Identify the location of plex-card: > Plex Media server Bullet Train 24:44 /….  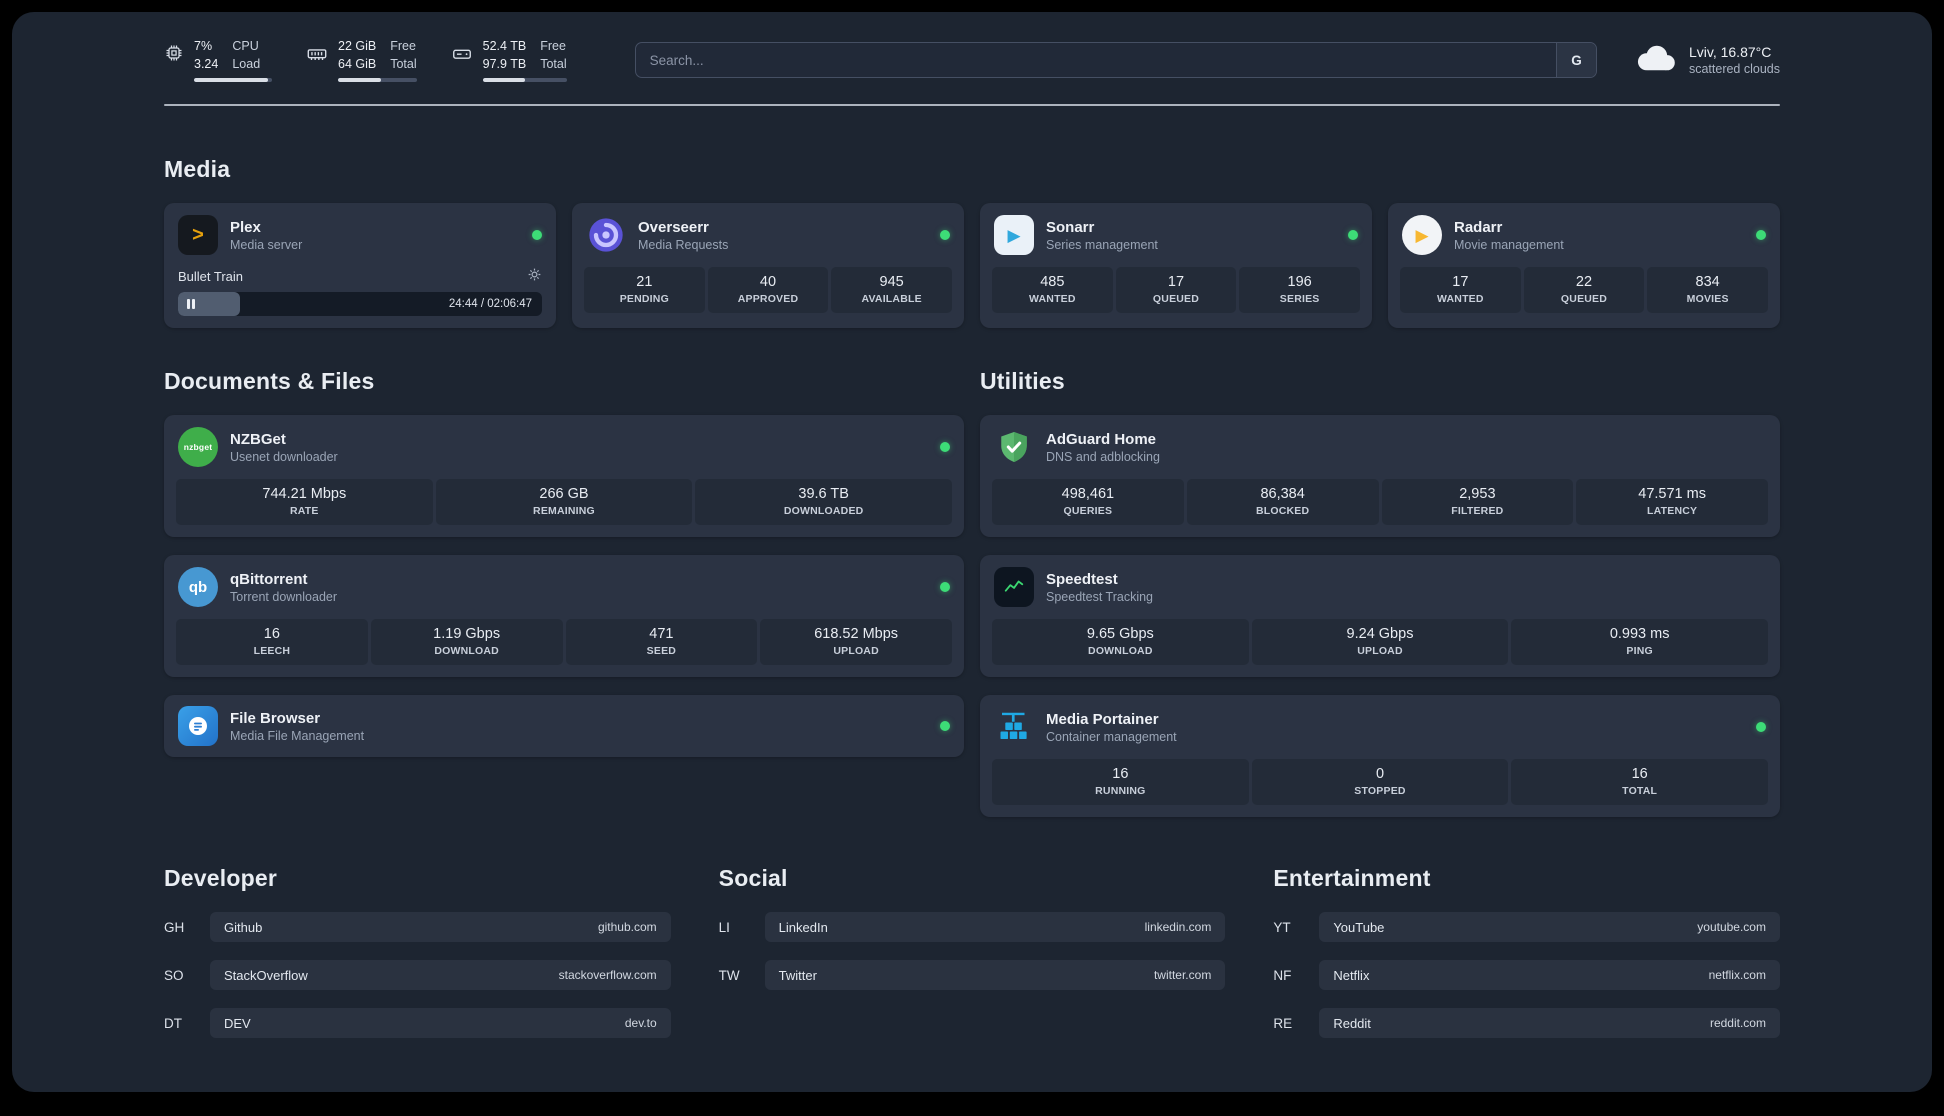
(360, 265).